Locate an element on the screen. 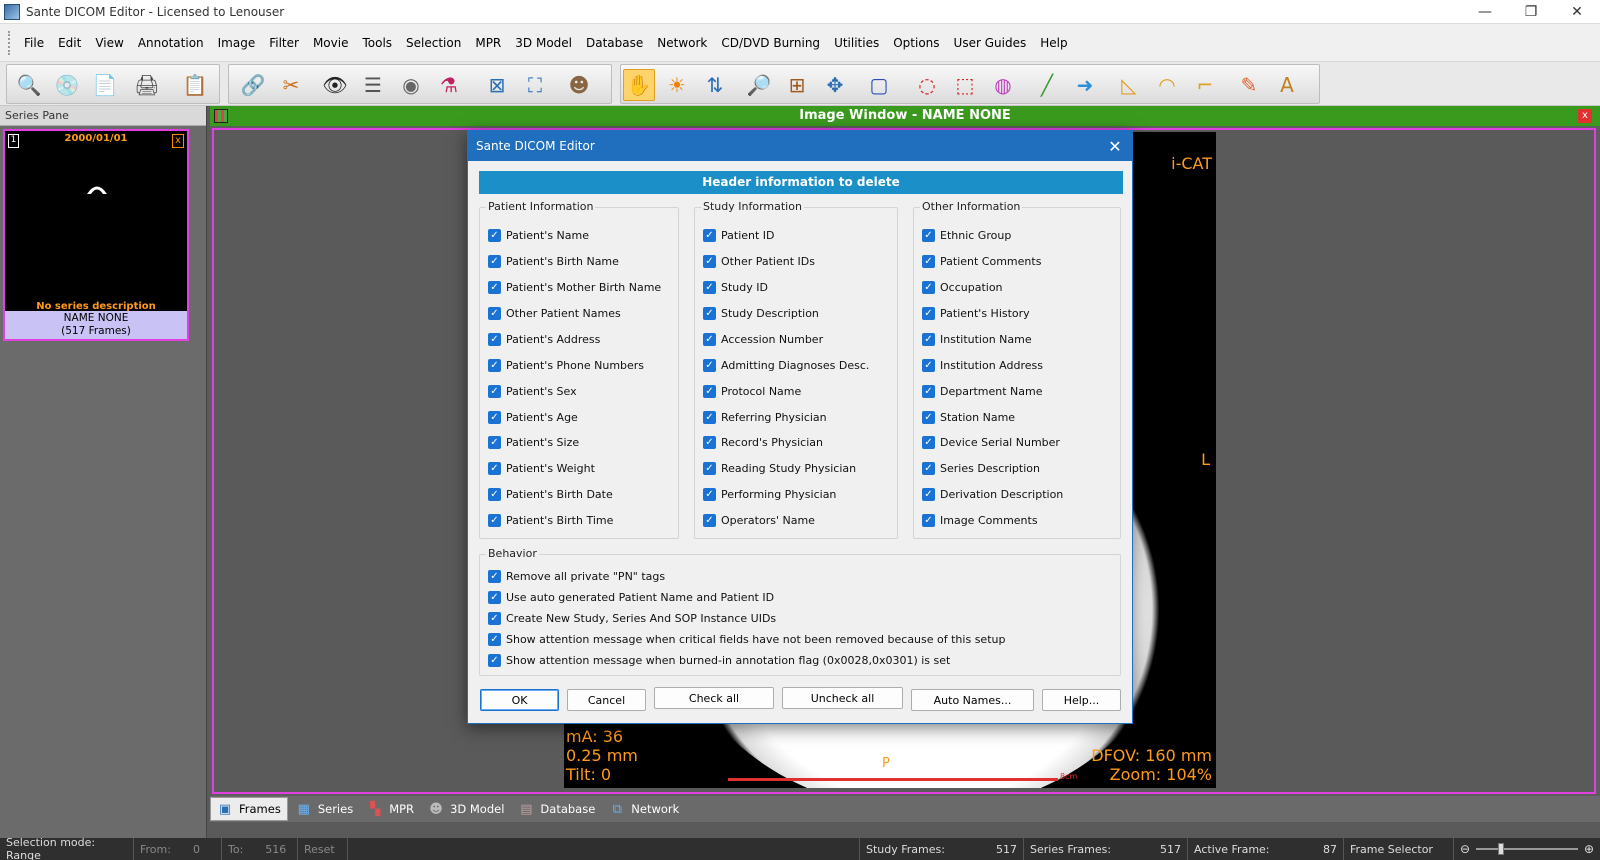 Image resolution: width=1600 pixels, height=860 pixels. series-close-button: x is located at coordinates (178, 141).